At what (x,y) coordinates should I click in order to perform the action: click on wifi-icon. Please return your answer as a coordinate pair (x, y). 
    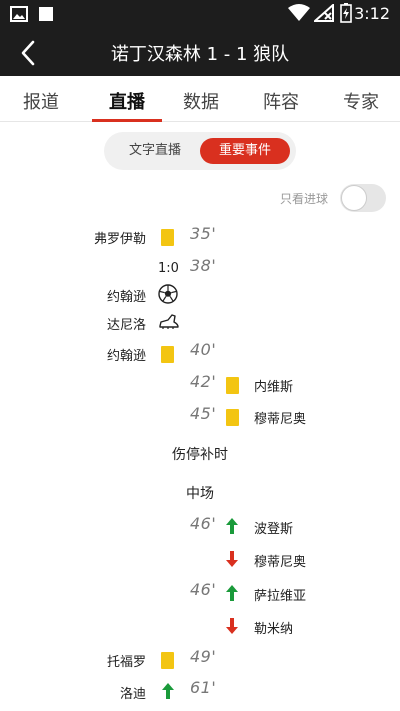
    Looking at the image, I should click on (299, 12).